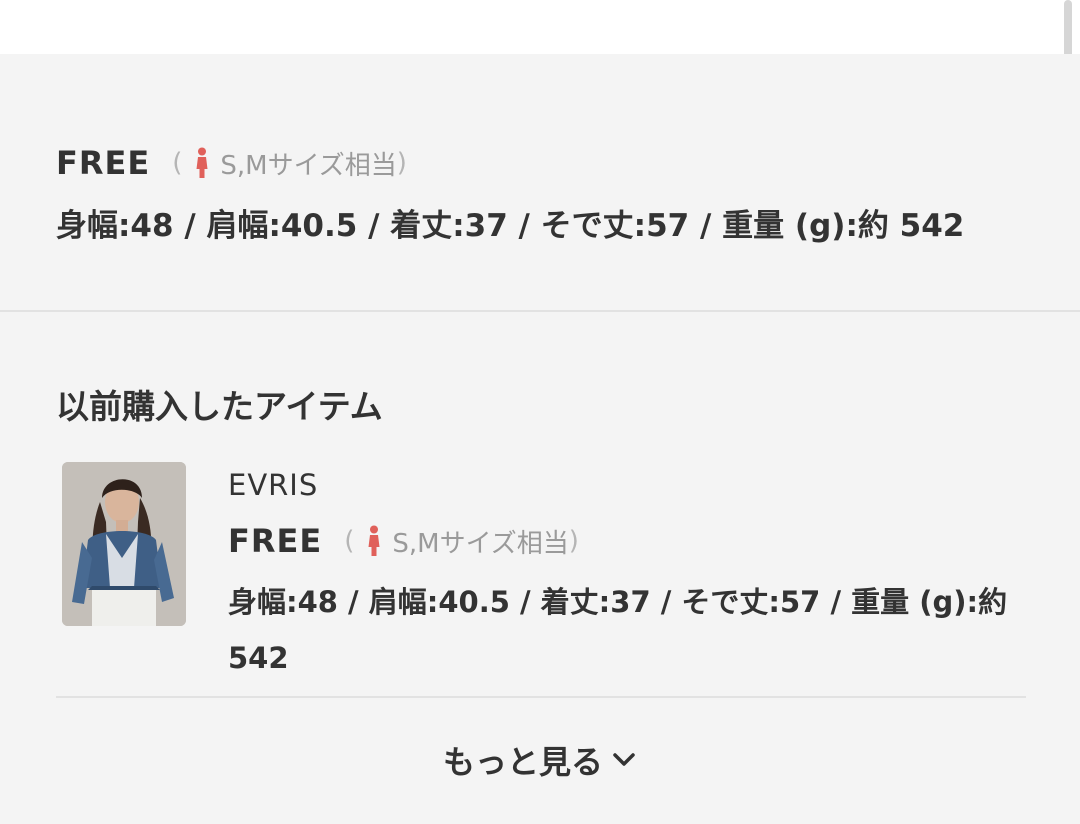  I want to click on item-thumbnail, so click(124, 544).